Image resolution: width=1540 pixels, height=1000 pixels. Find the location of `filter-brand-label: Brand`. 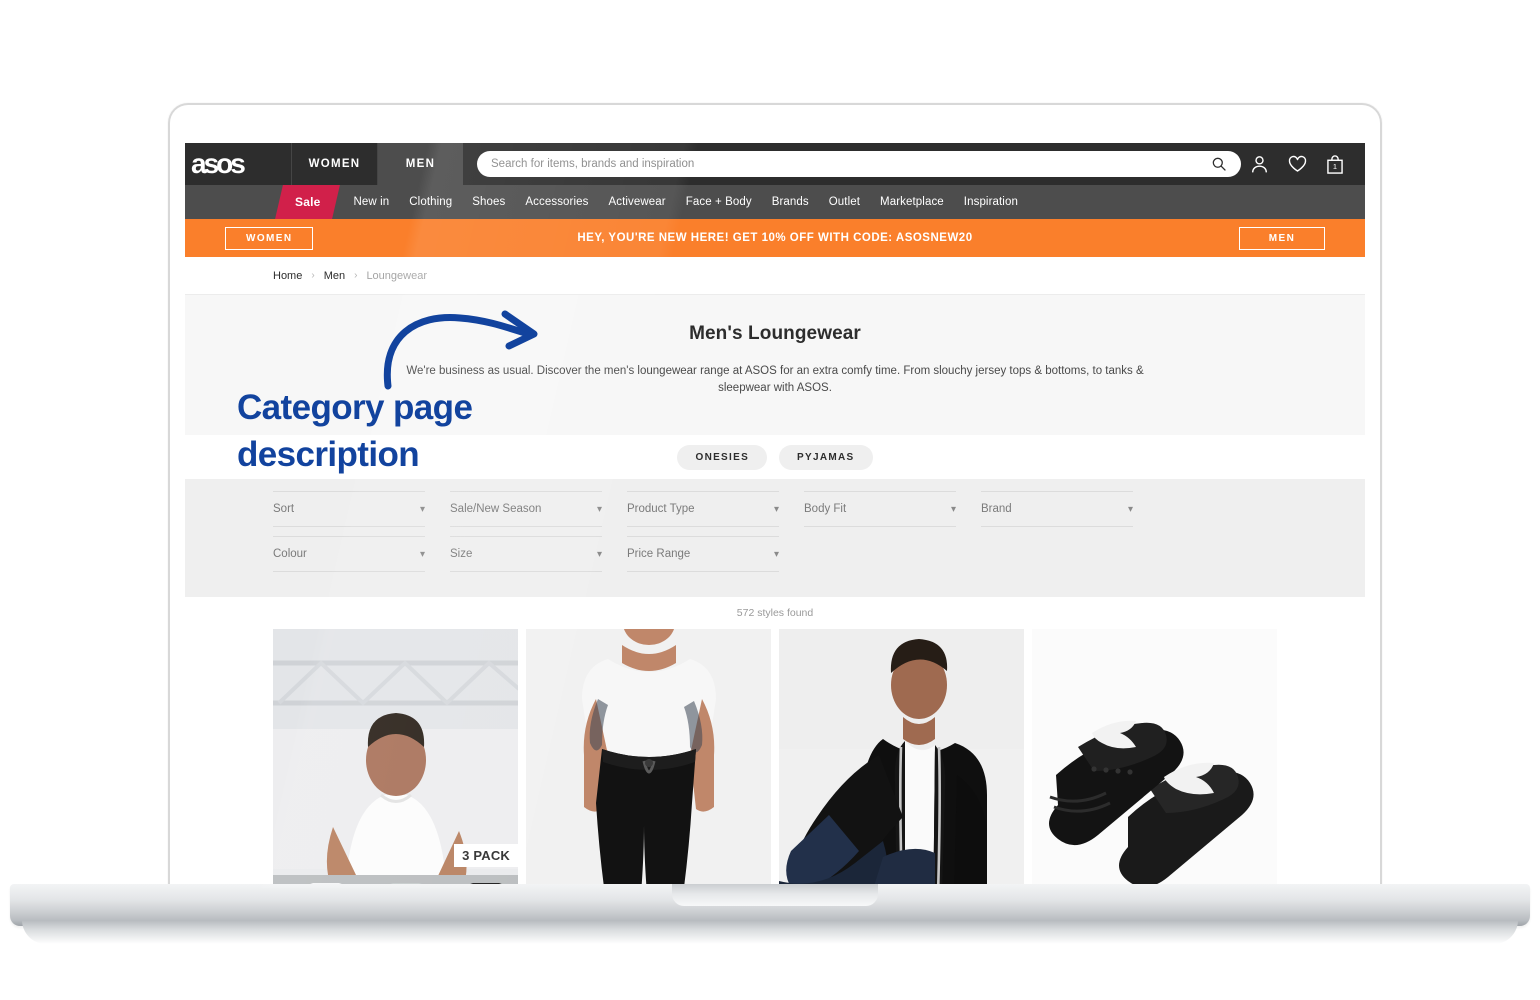

filter-brand-label: Brand is located at coordinates (996, 509).